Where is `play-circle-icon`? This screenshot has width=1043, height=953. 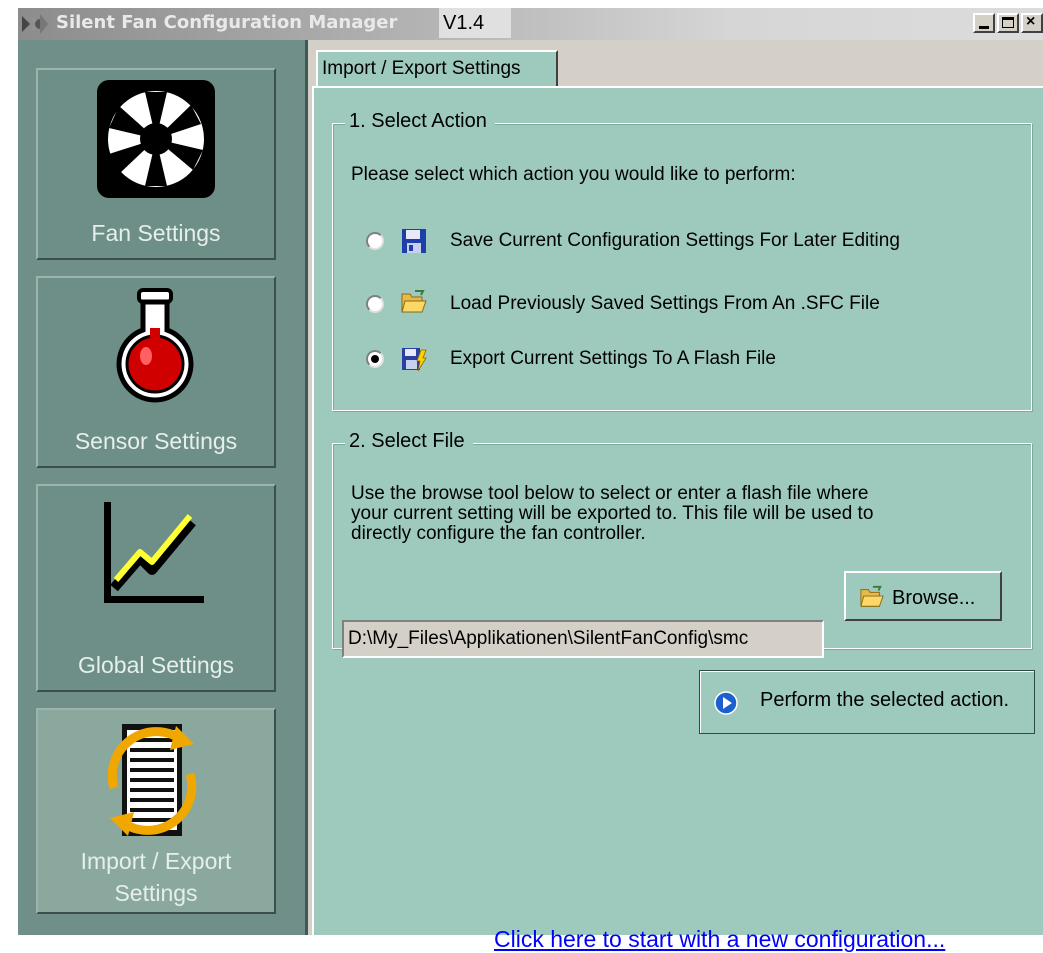 play-circle-icon is located at coordinates (726, 703).